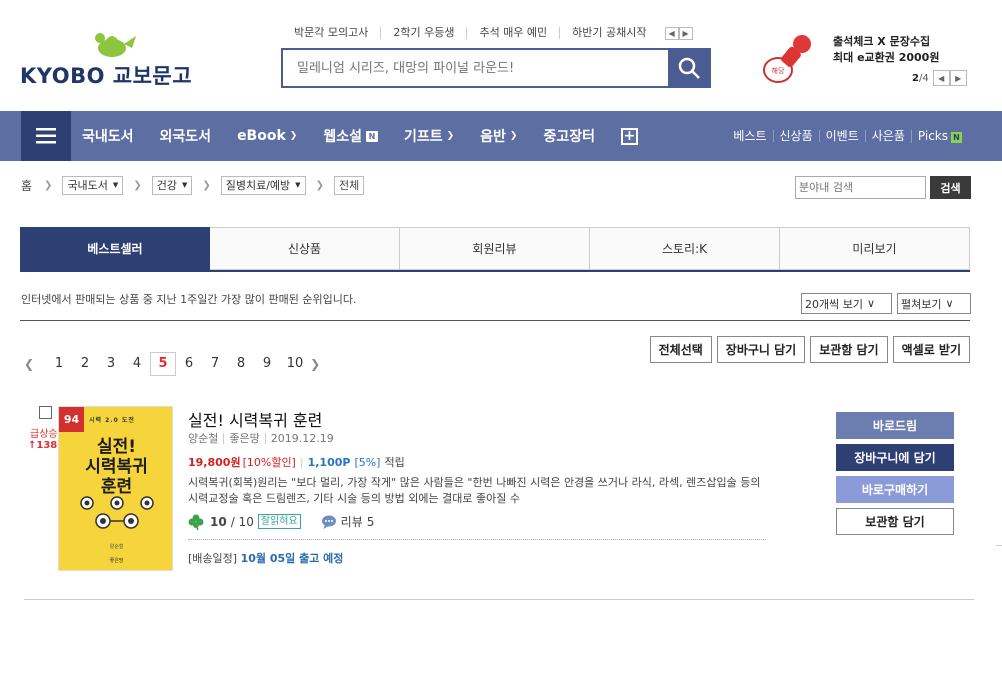 This screenshot has width=1002, height=677. I want to click on nav-item-label: 중고장터, so click(569, 137).